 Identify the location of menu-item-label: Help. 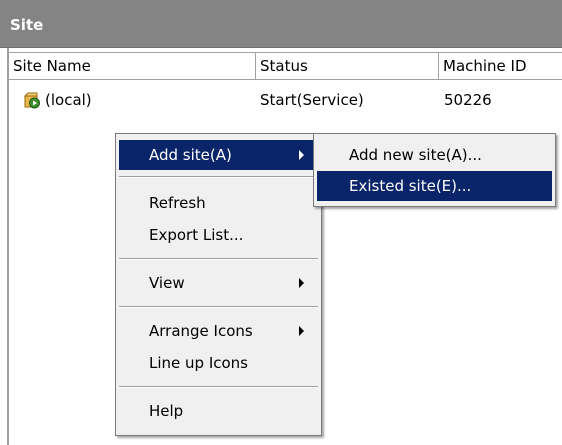
(166, 411).